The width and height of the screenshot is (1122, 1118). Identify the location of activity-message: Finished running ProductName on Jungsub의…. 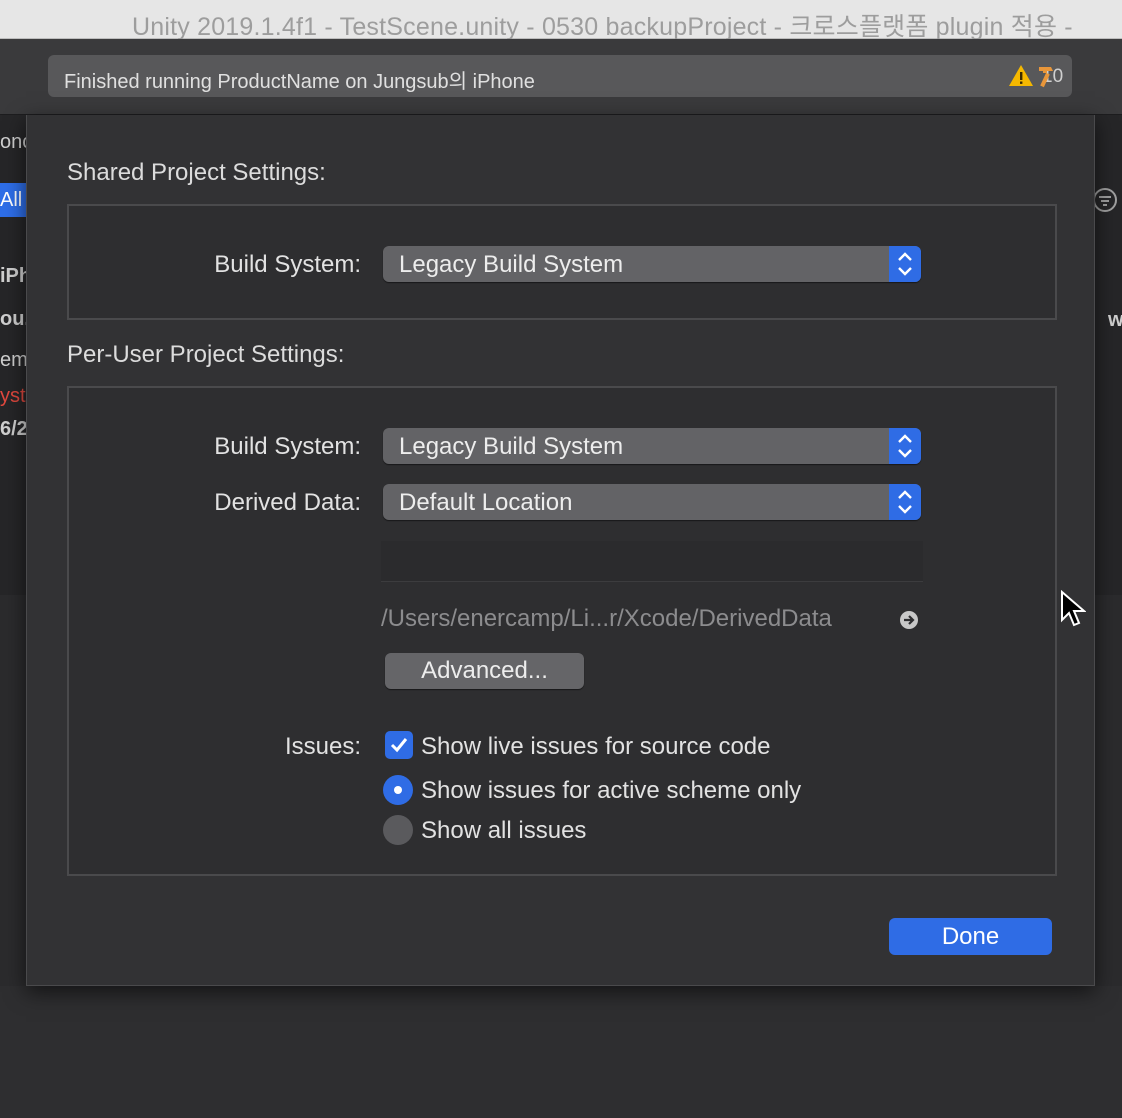
(299, 82).